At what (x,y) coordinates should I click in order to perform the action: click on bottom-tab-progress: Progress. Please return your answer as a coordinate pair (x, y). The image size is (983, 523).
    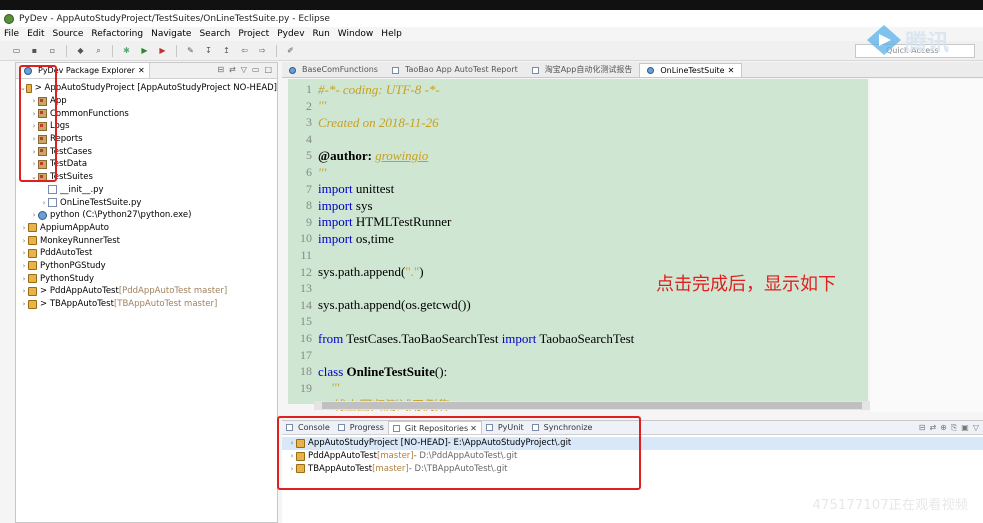
    Looking at the image, I should click on (361, 427).